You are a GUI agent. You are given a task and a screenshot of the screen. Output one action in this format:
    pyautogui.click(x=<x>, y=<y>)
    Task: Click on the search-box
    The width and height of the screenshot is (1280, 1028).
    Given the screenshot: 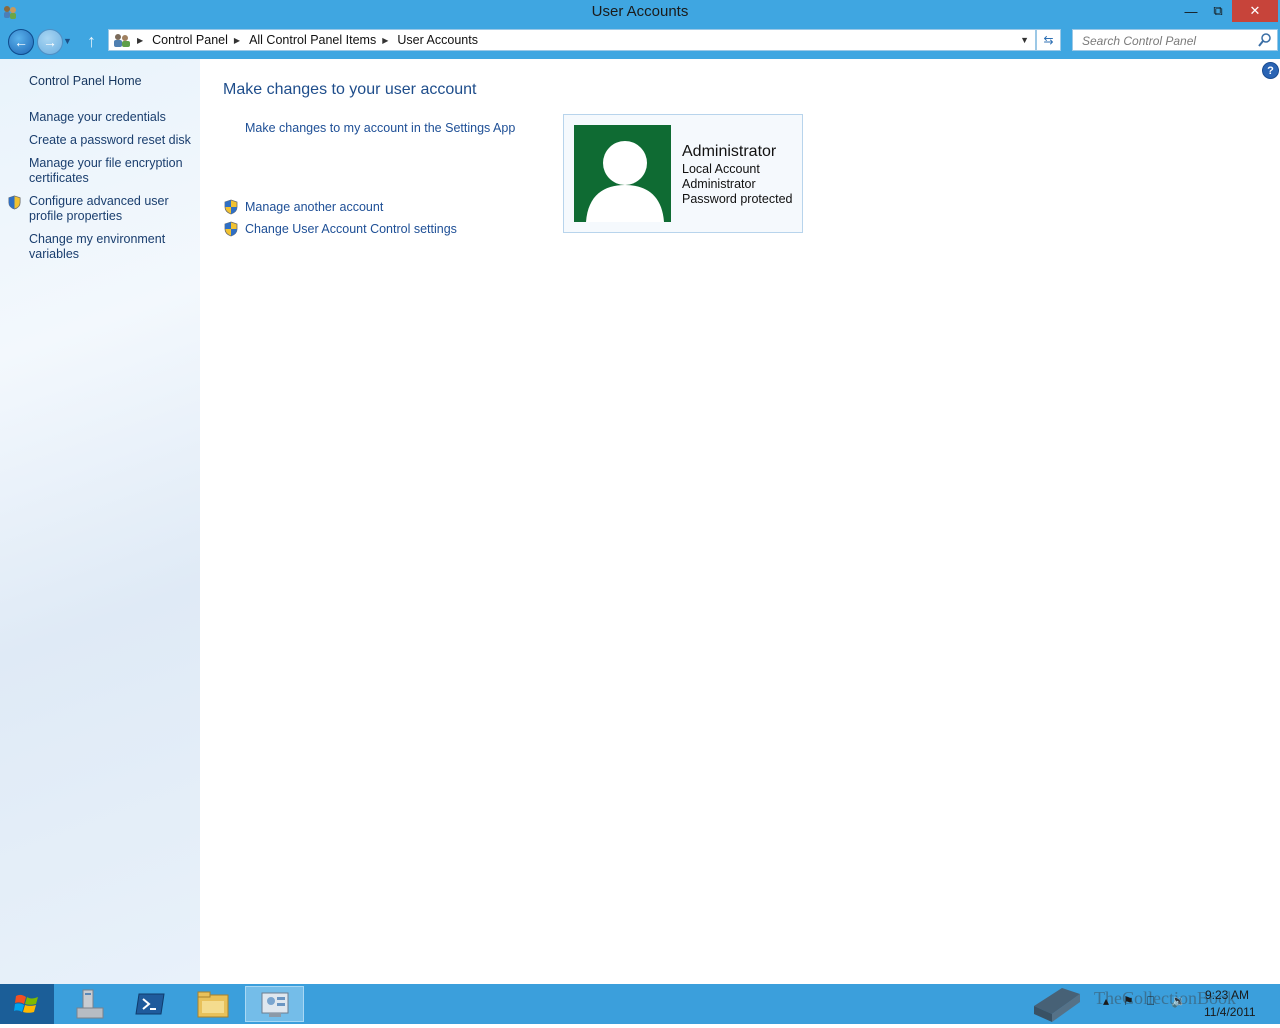 What is the action you would take?
    pyautogui.click(x=1175, y=40)
    